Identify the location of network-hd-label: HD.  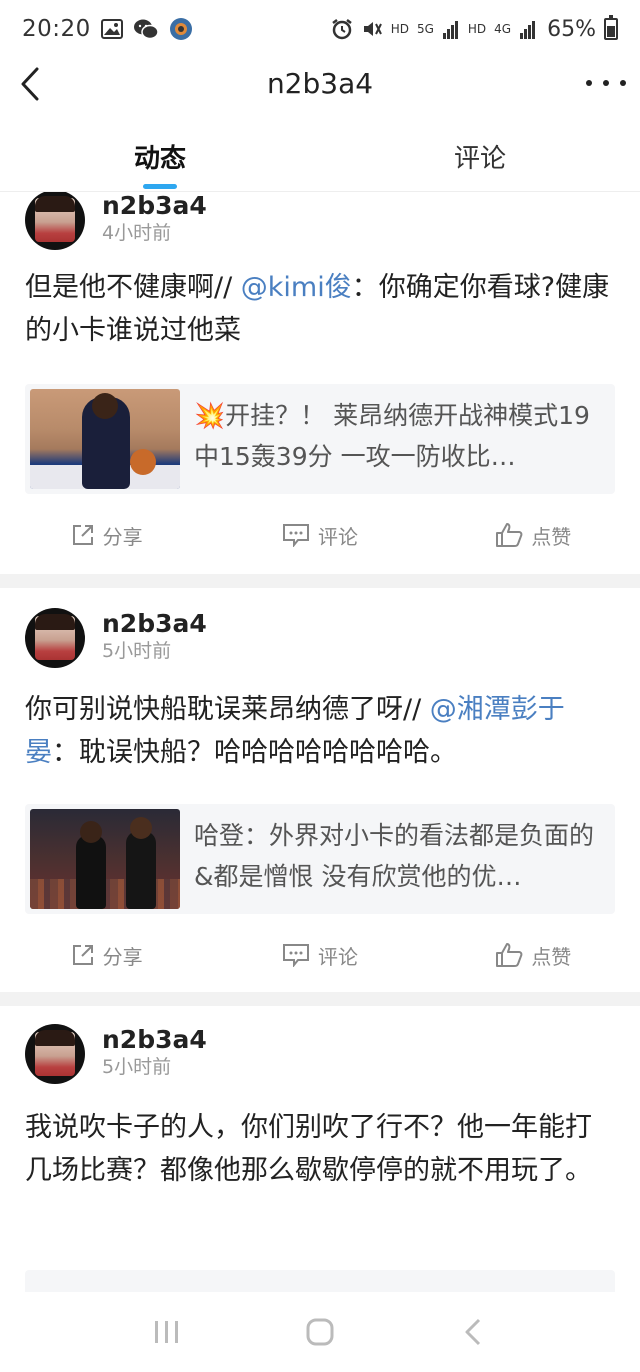
(399, 29).